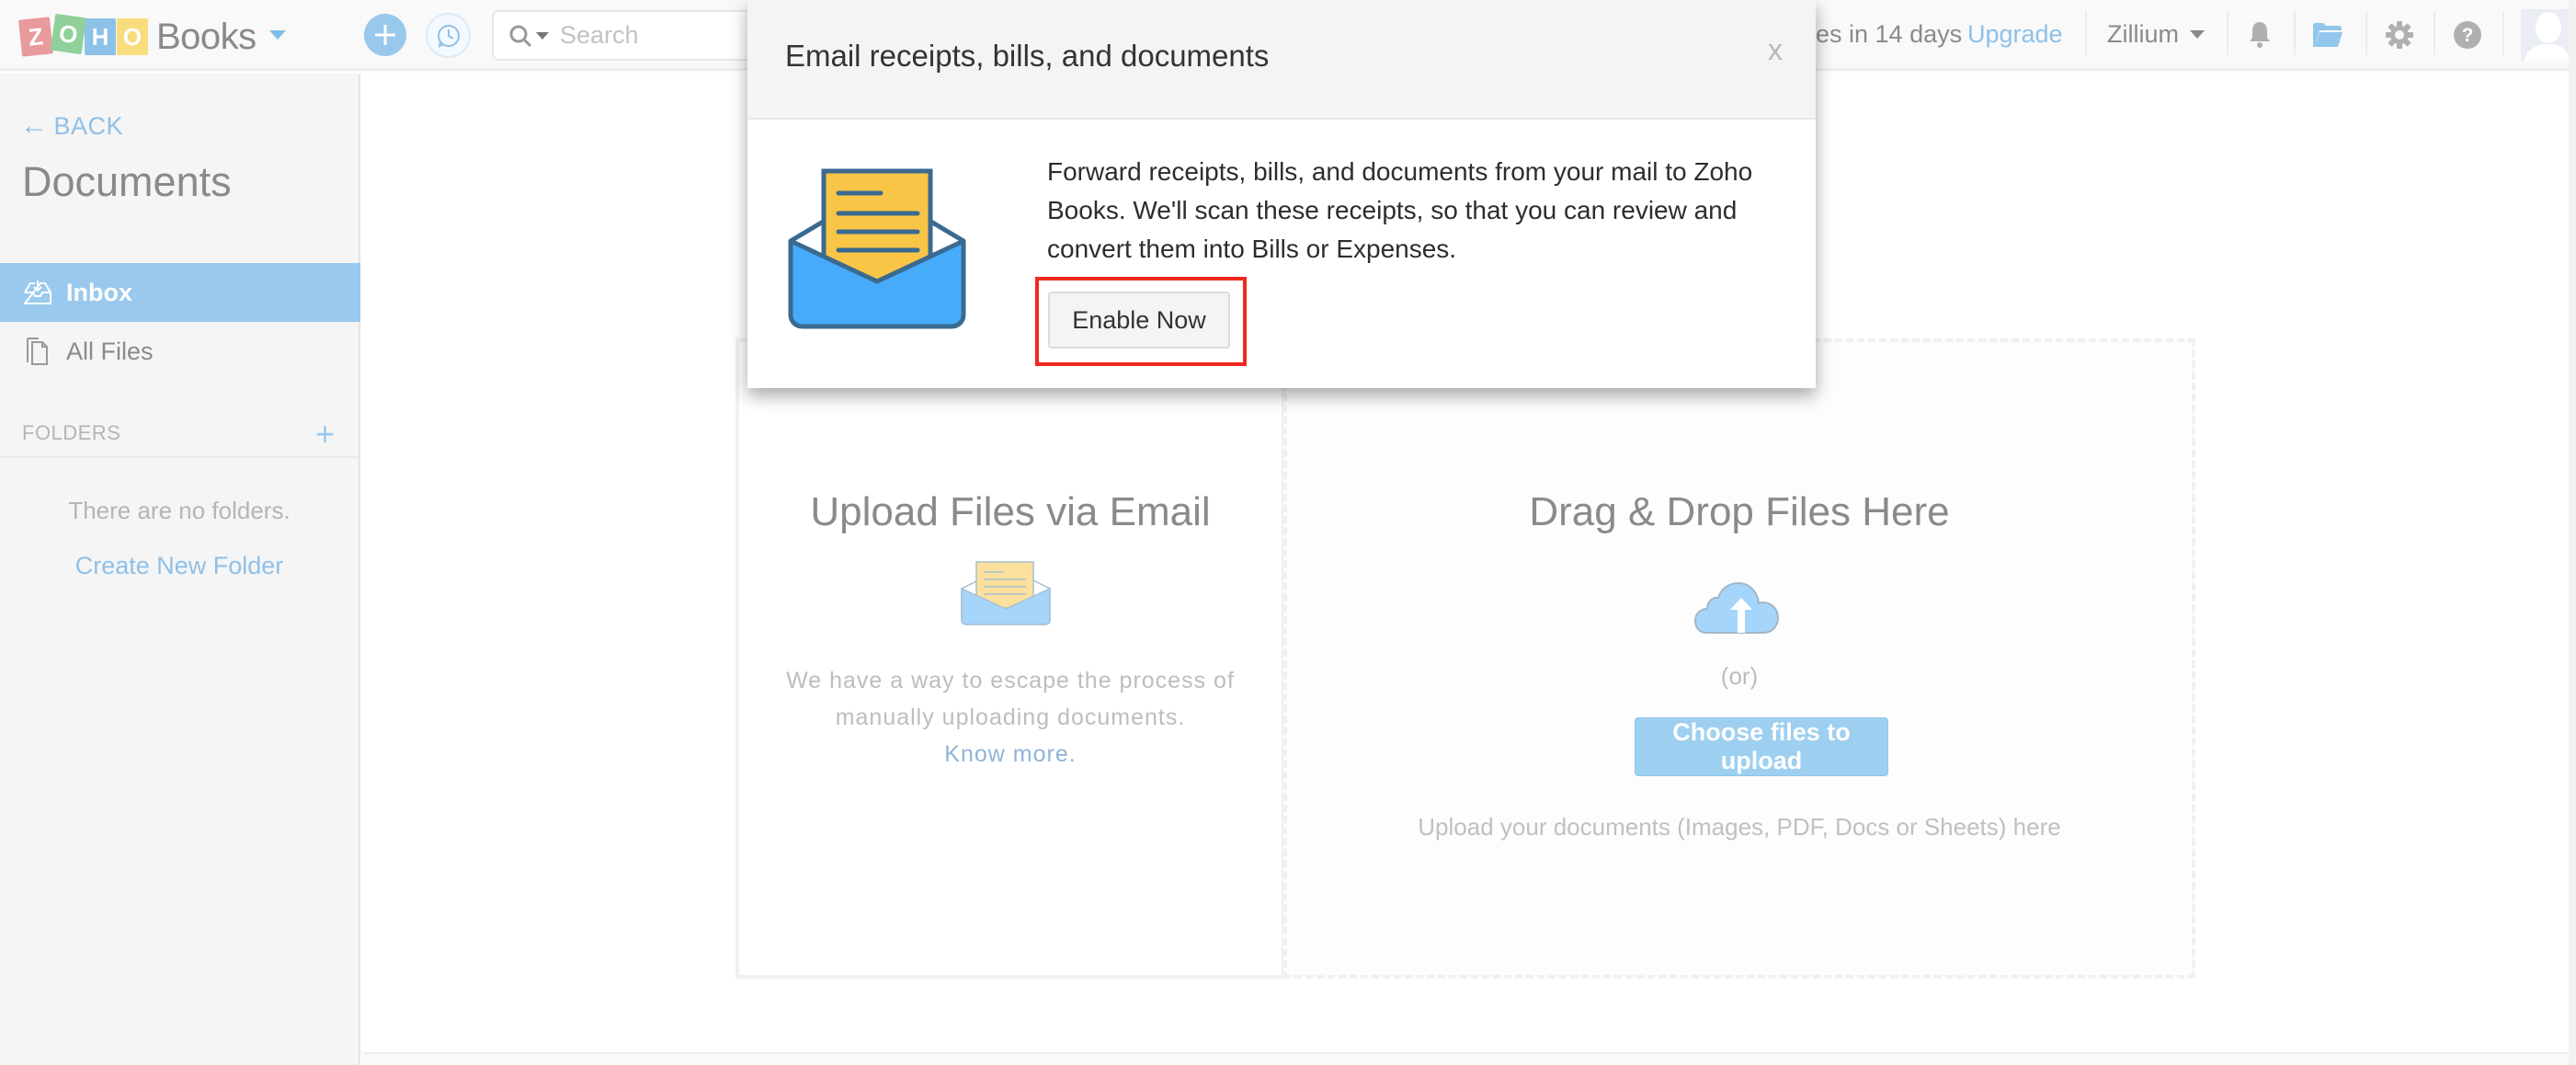 The height and width of the screenshot is (1065, 2576). Describe the element at coordinates (110, 351) in the screenshot. I see `sidebar-item-label: All Files` at that location.